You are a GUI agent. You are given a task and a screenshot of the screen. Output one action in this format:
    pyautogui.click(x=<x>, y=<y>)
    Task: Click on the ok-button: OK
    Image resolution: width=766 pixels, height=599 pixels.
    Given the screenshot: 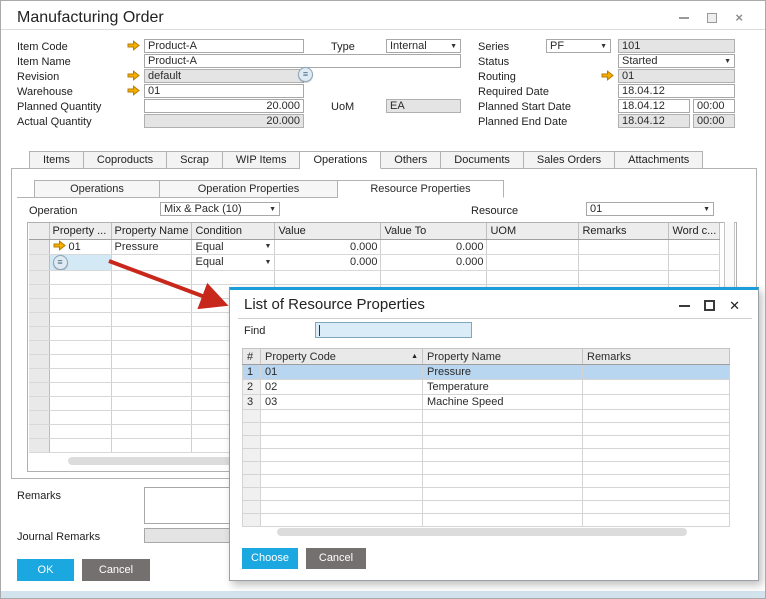 What is the action you would take?
    pyautogui.click(x=45, y=570)
    